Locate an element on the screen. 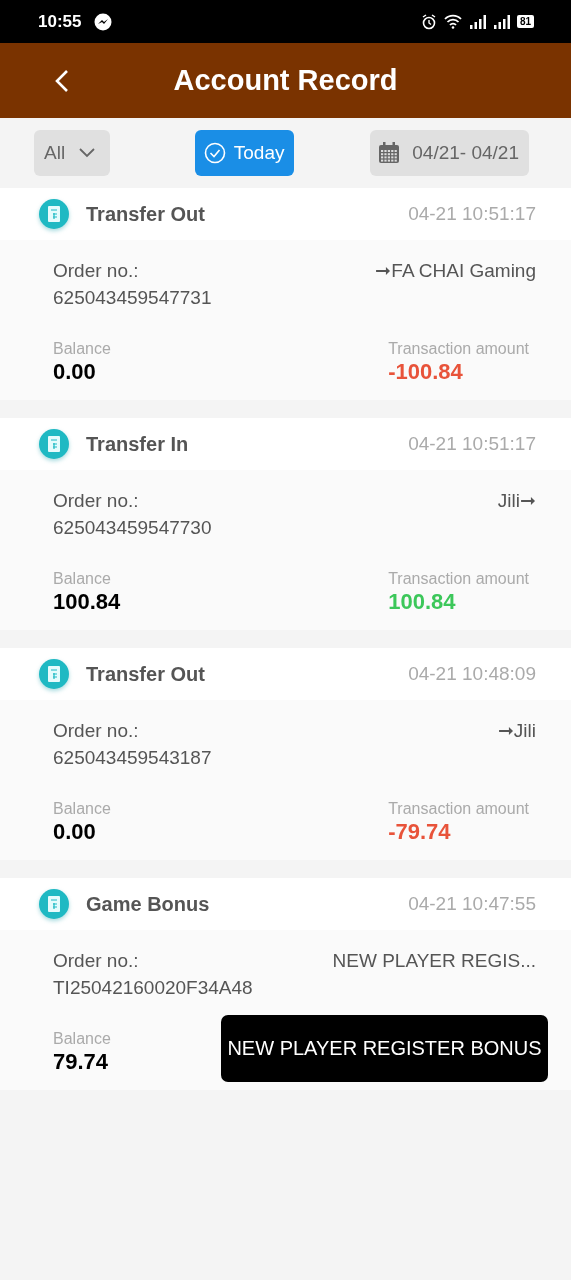 Image resolution: width=571 pixels, height=1280 pixels. order-number: TI25042160020F34A48 is located at coordinates (153, 988).